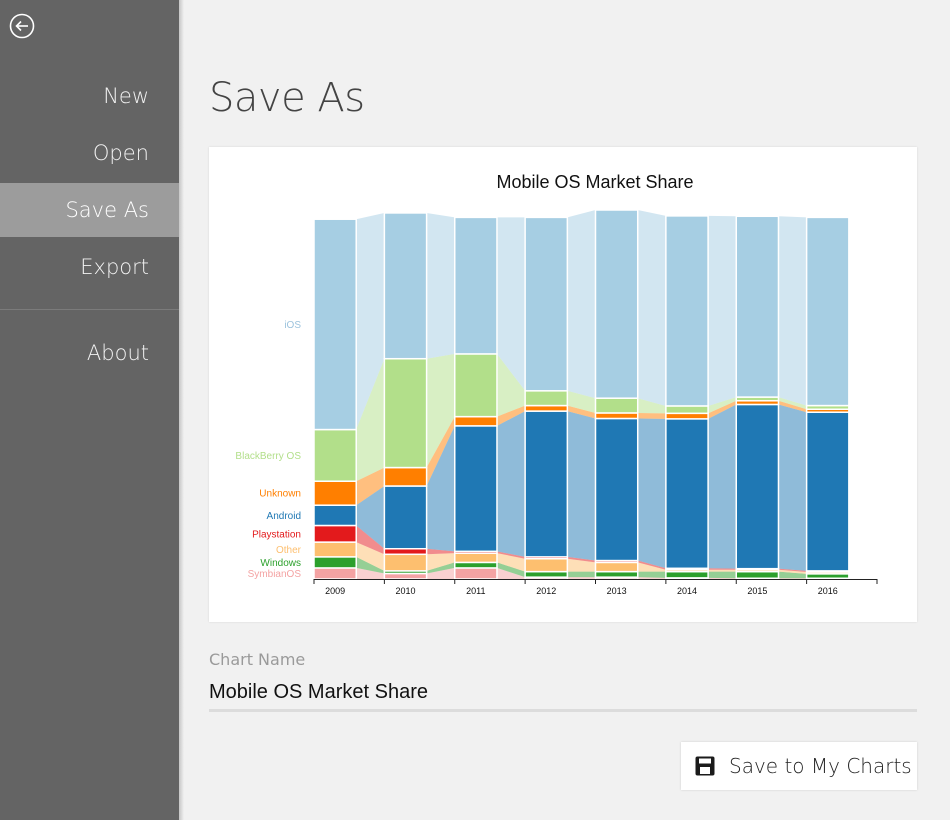 The width and height of the screenshot is (950, 820). I want to click on x-tick-label: 2013, so click(617, 591).